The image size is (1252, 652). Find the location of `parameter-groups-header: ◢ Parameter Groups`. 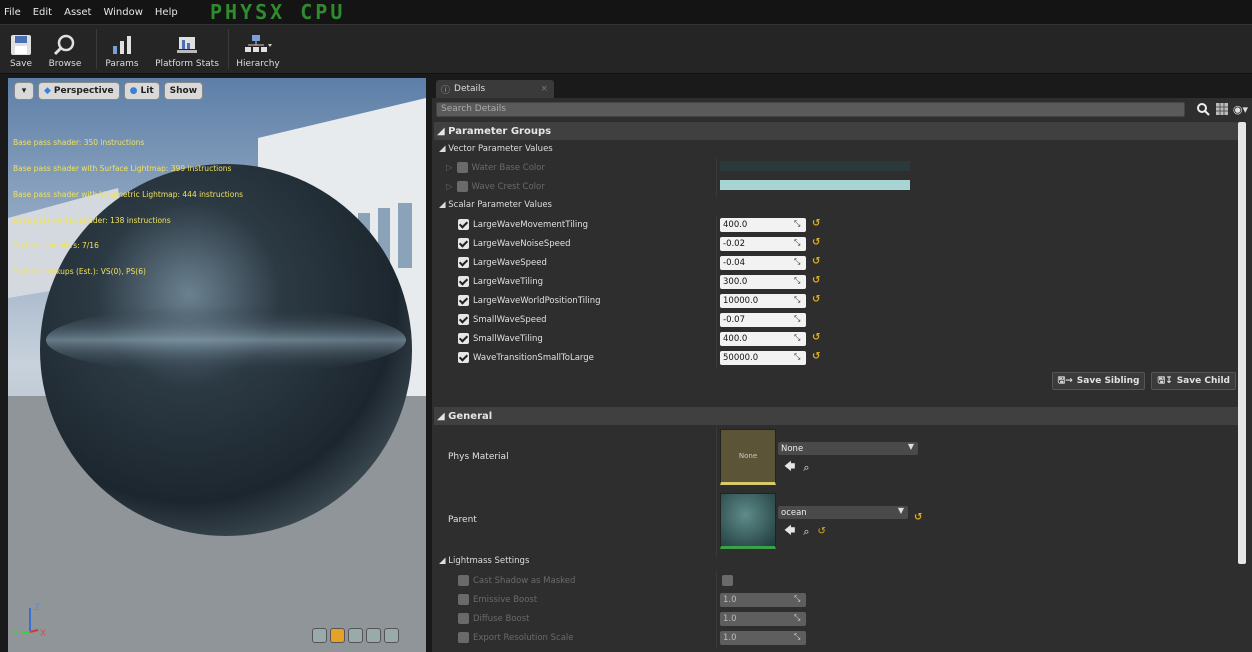

parameter-groups-header: ◢ Parameter Groups is located at coordinates (836, 131).